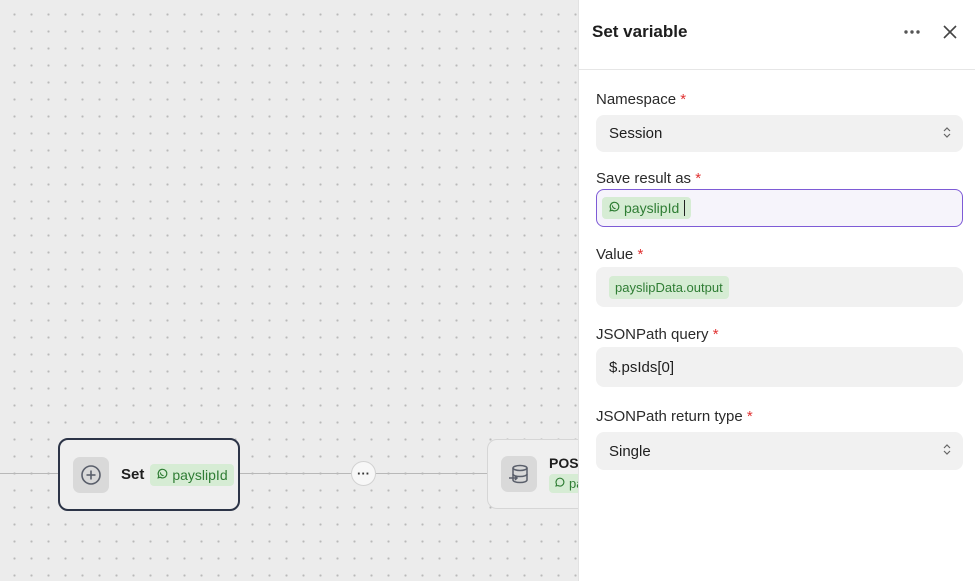  I want to click on save-result-label: Save result as *, so click(648, 178).